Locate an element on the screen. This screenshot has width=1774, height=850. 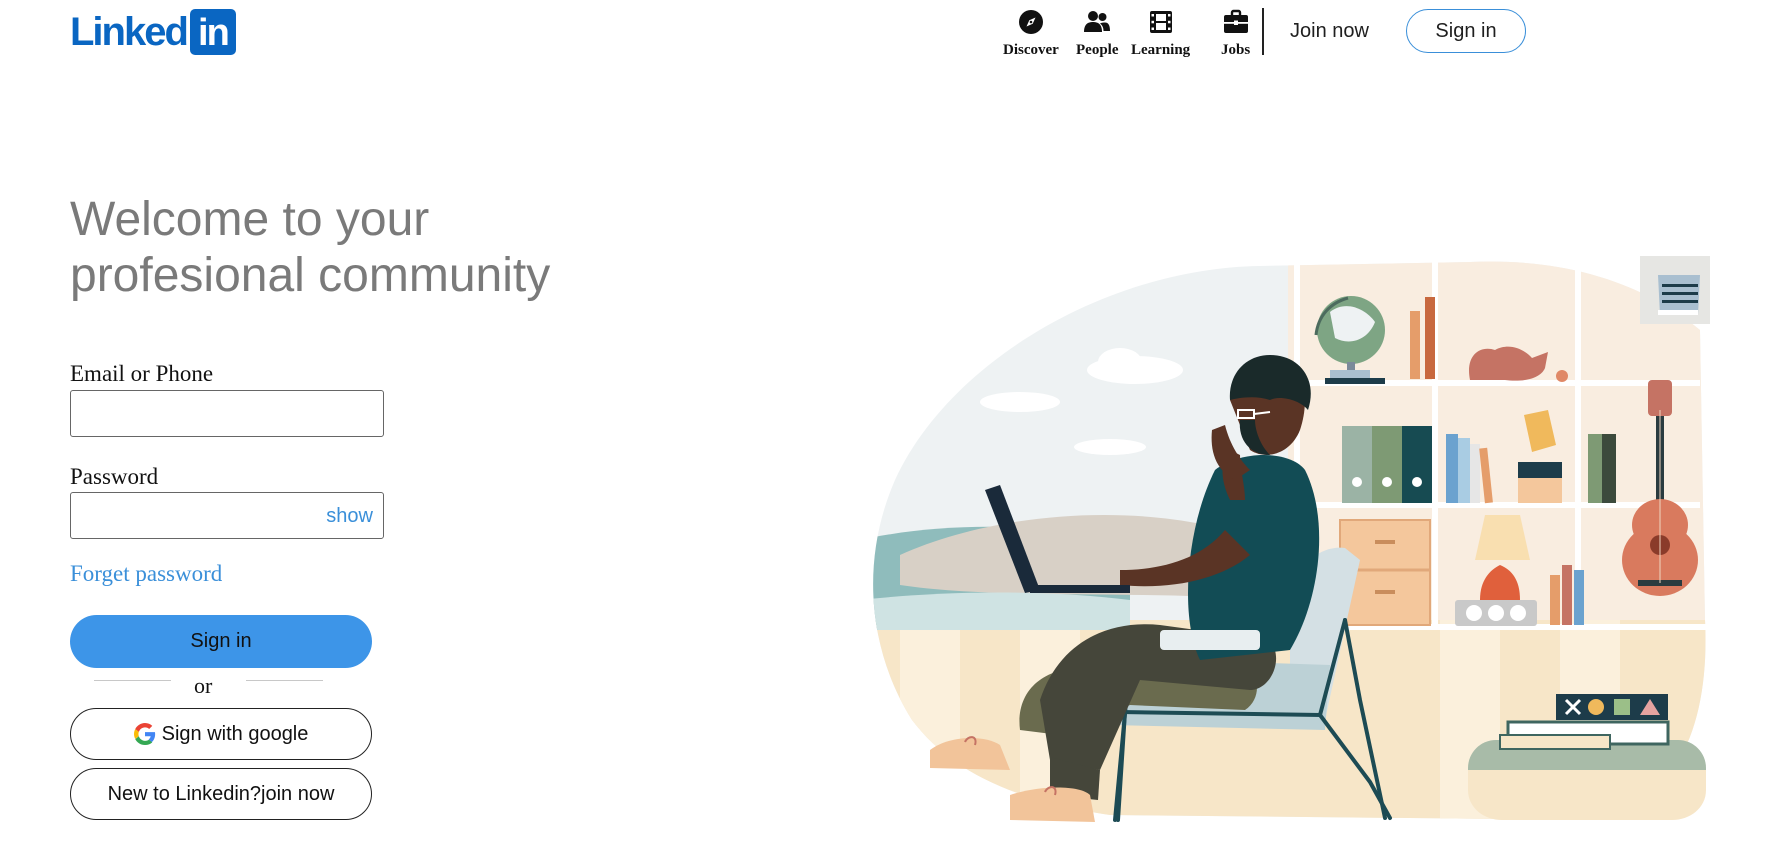
linkedin-logo: Linked in is located at coordinates (153, 32).